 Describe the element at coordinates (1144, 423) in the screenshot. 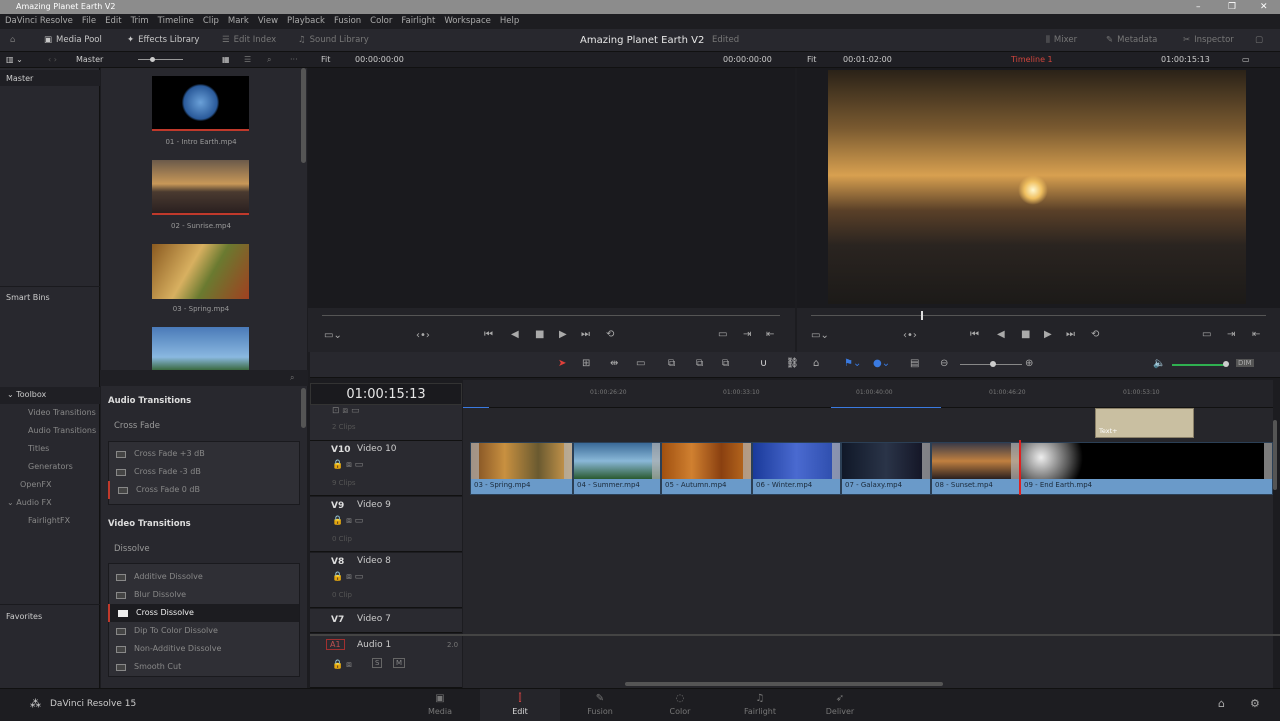

I see `title-clip: Text+` at that location.